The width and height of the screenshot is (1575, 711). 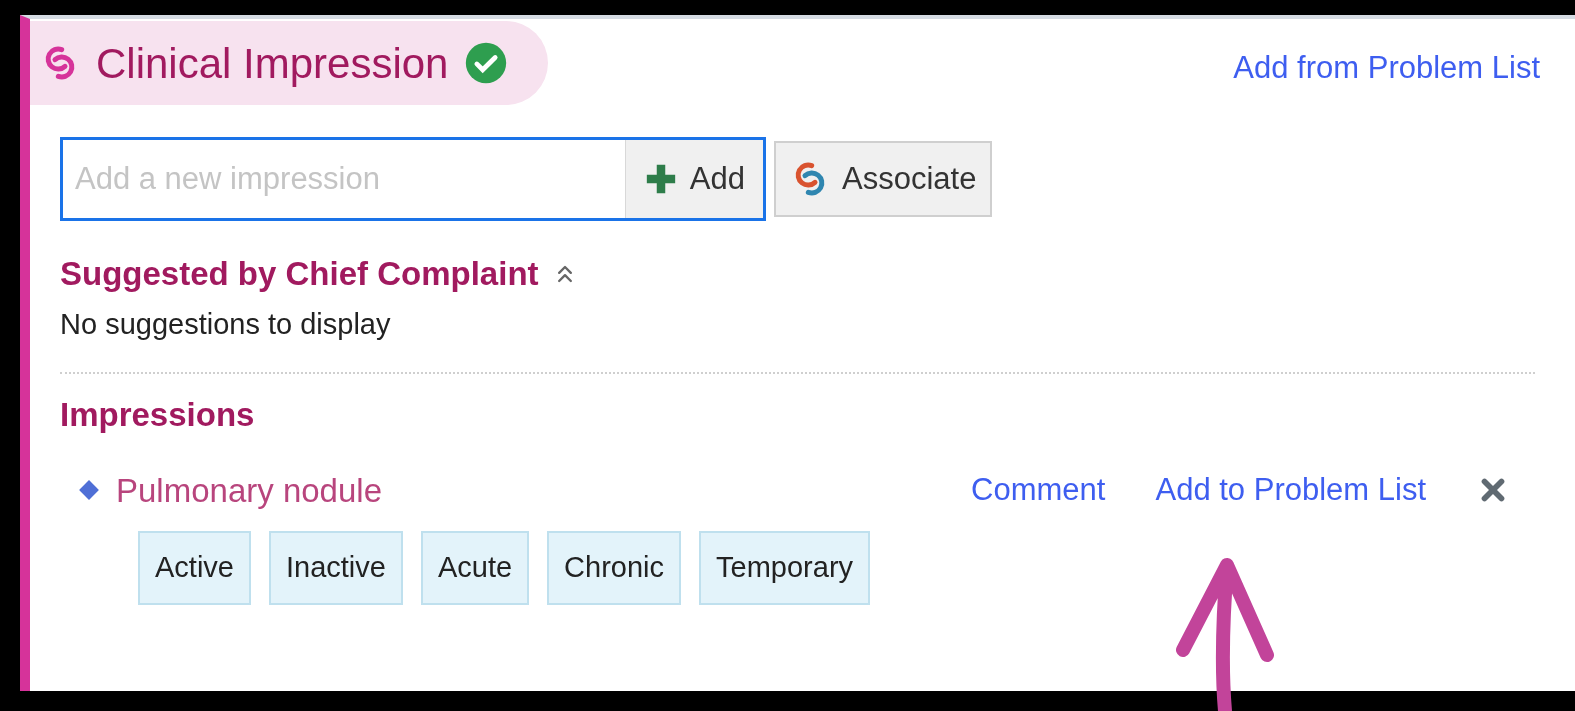 What do you see at coordinates (1038, 490) in the screenshot?
I see `action-link: Comment` at bounding box center [1038, 490].